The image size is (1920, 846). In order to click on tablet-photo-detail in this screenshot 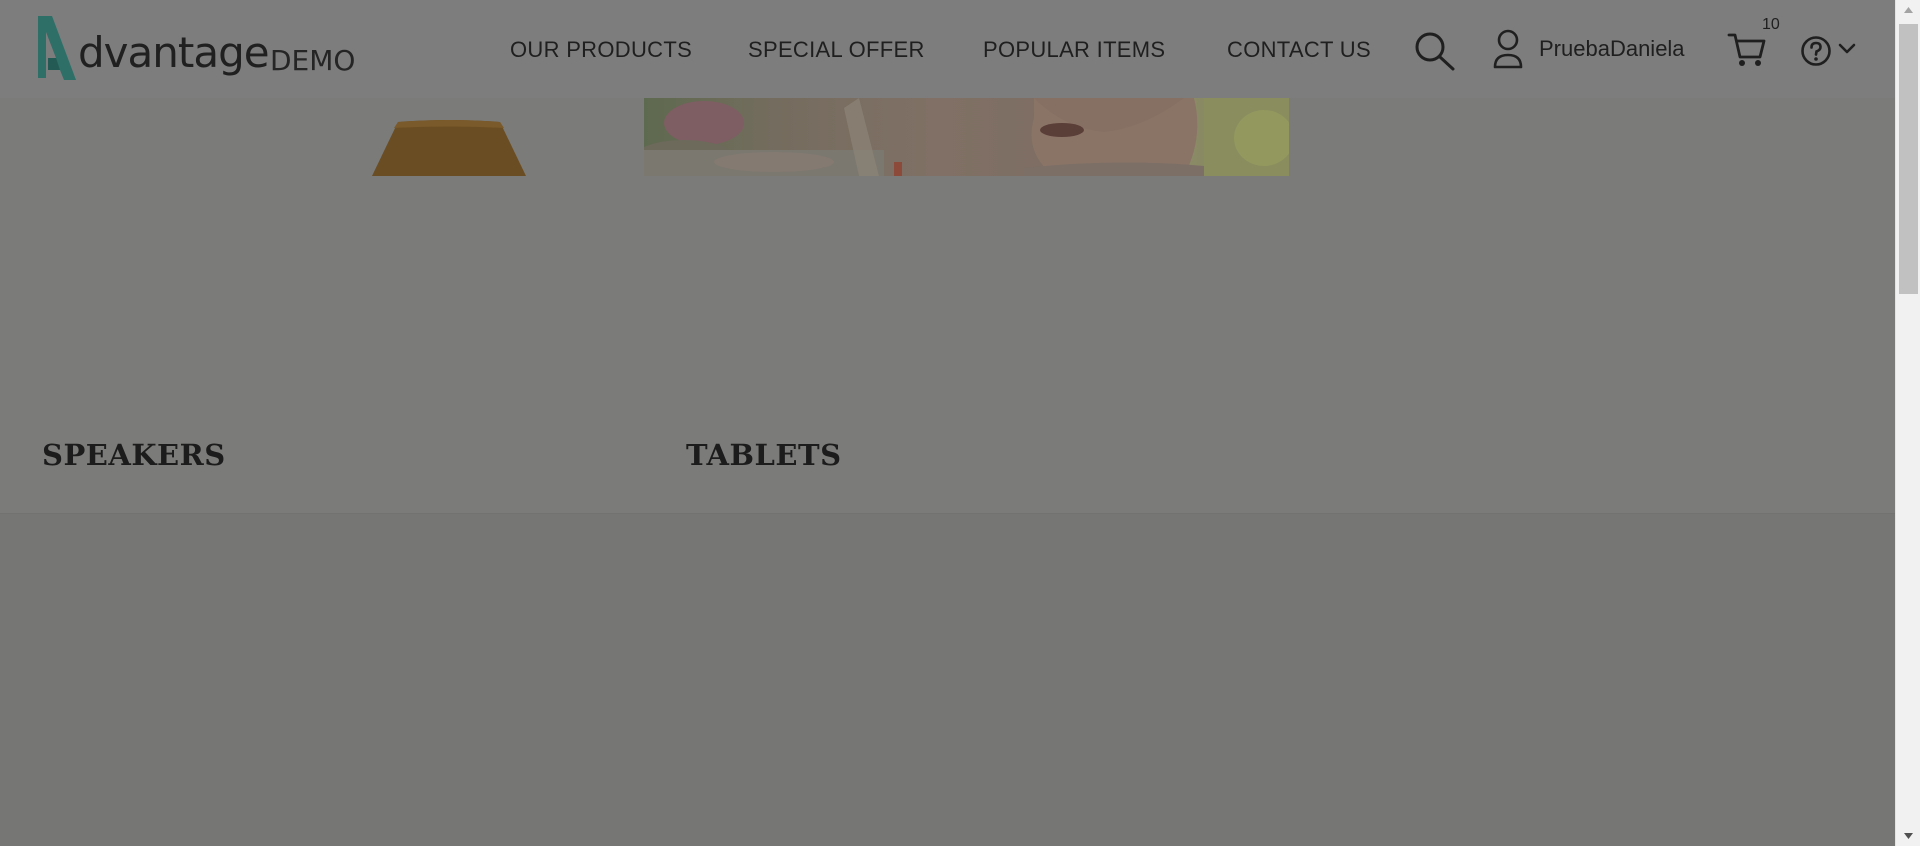, I will do `click(966, 137)`.